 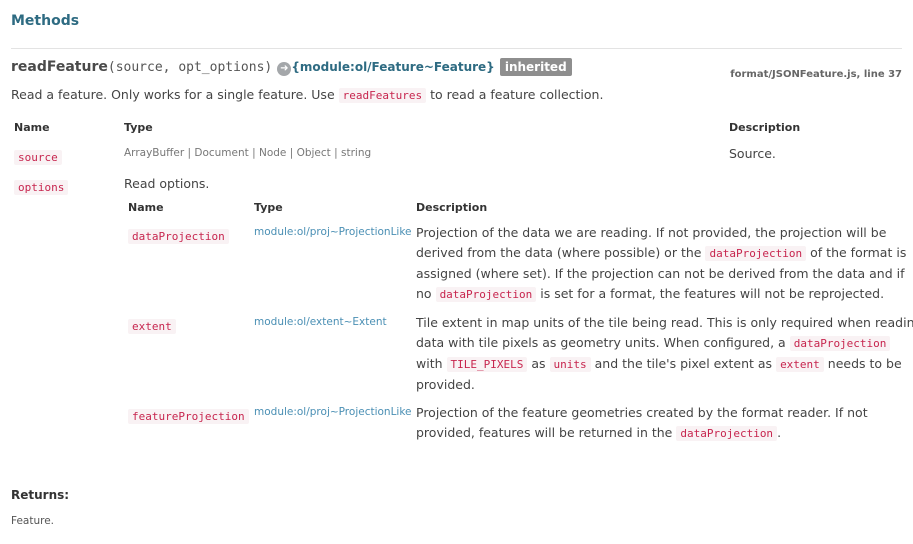 What do you see at coordinates (268, 207) in the screenshot?
I see `options-header-type: Type` at bounding box center [268, 207].